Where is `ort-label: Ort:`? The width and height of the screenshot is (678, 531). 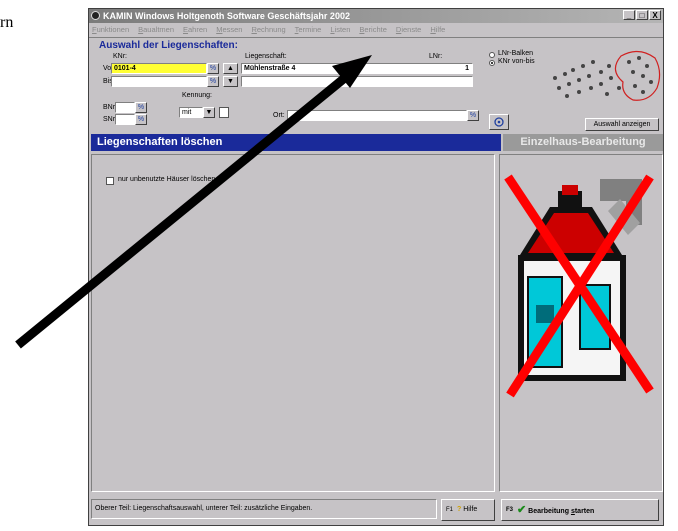
ort-label: Ort: is located at coordinates (279, 115).